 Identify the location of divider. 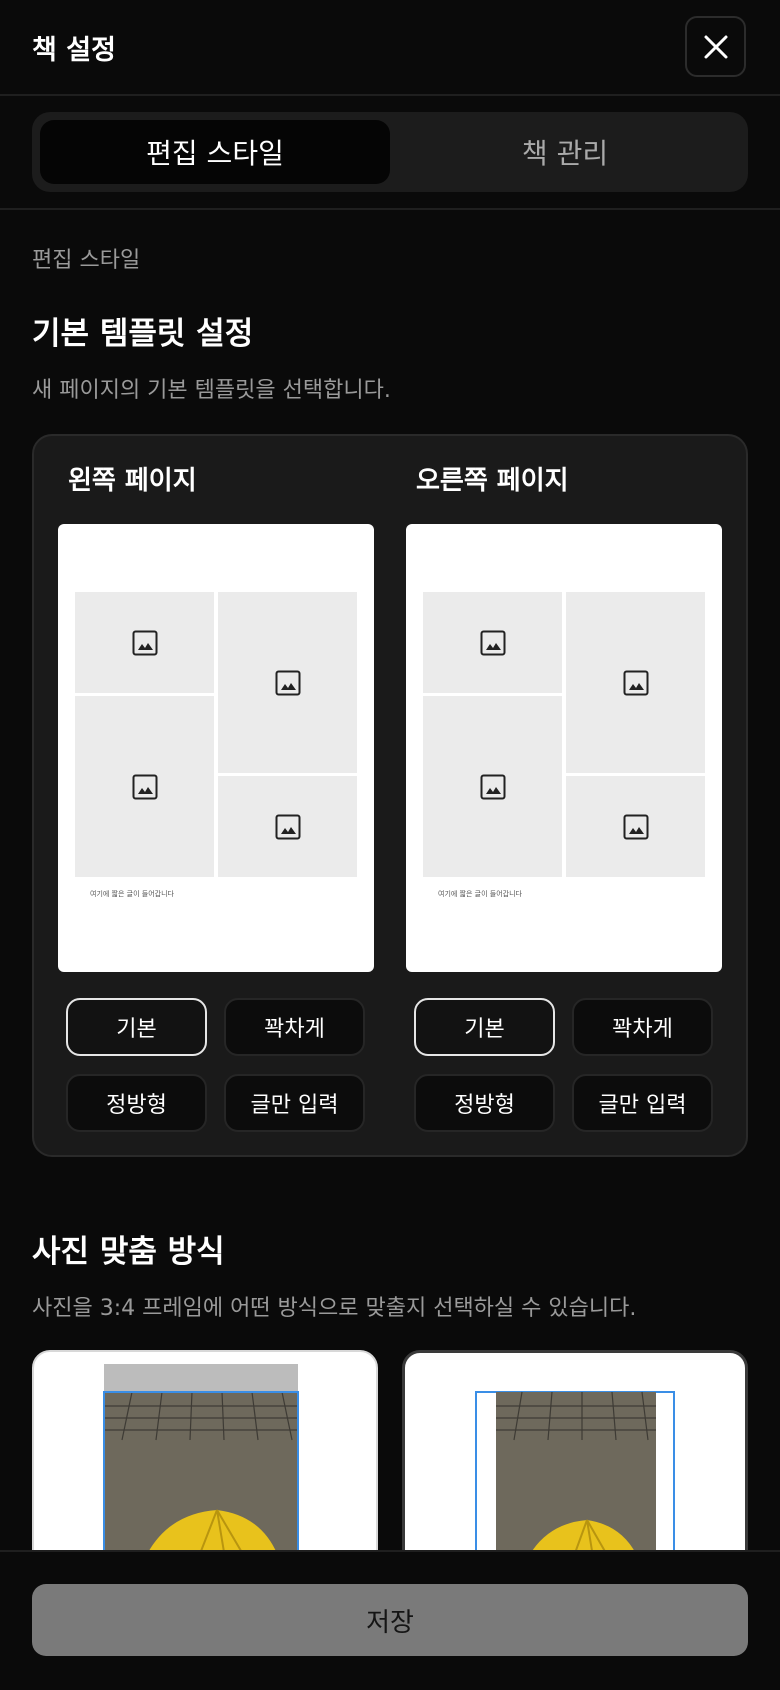
(390, 209).